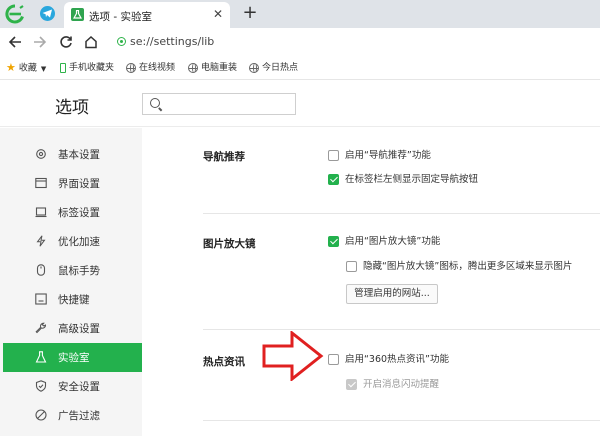 The height and width of the screenshot is (436, 600). What do you see at coordinates (72, 270) in the screenshot?
I see `sidebar-item-mouse-gestures: 鼠标手势` at bounding box center [72, 270].